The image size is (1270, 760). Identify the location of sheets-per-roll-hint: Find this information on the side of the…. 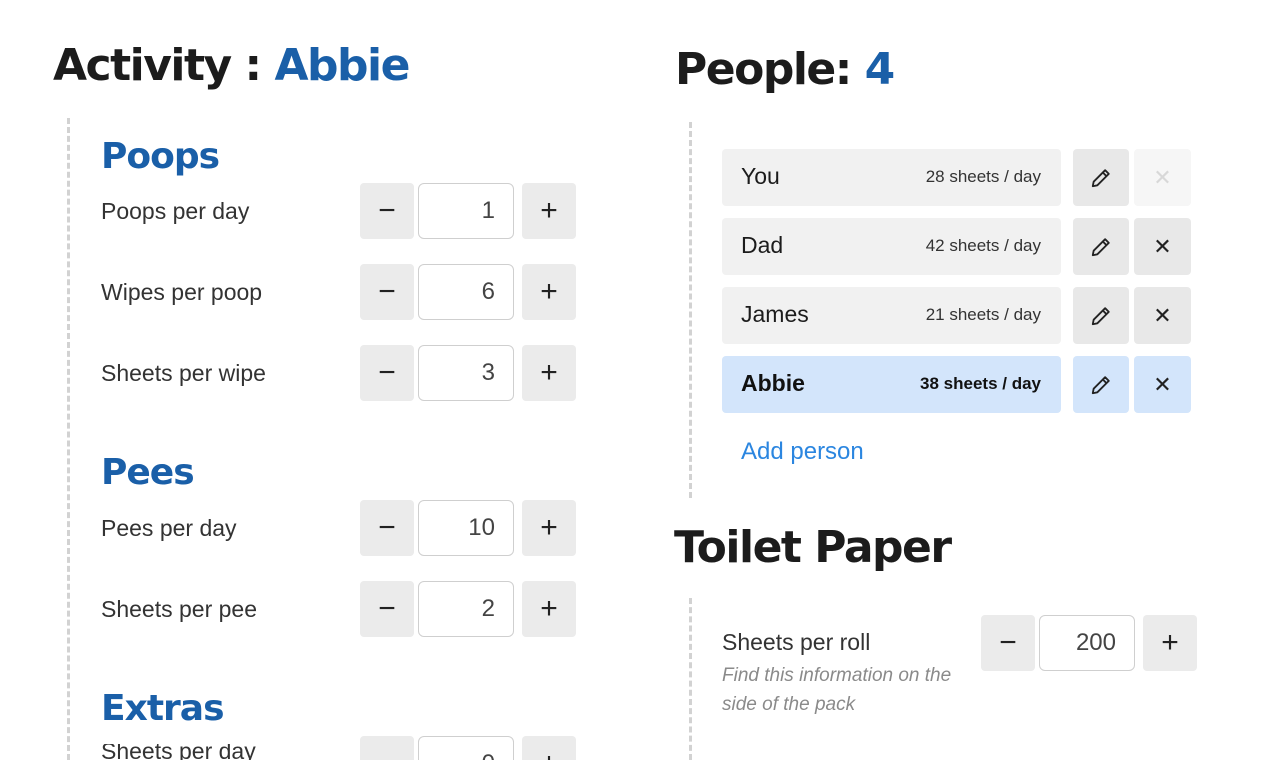
(837, 690).